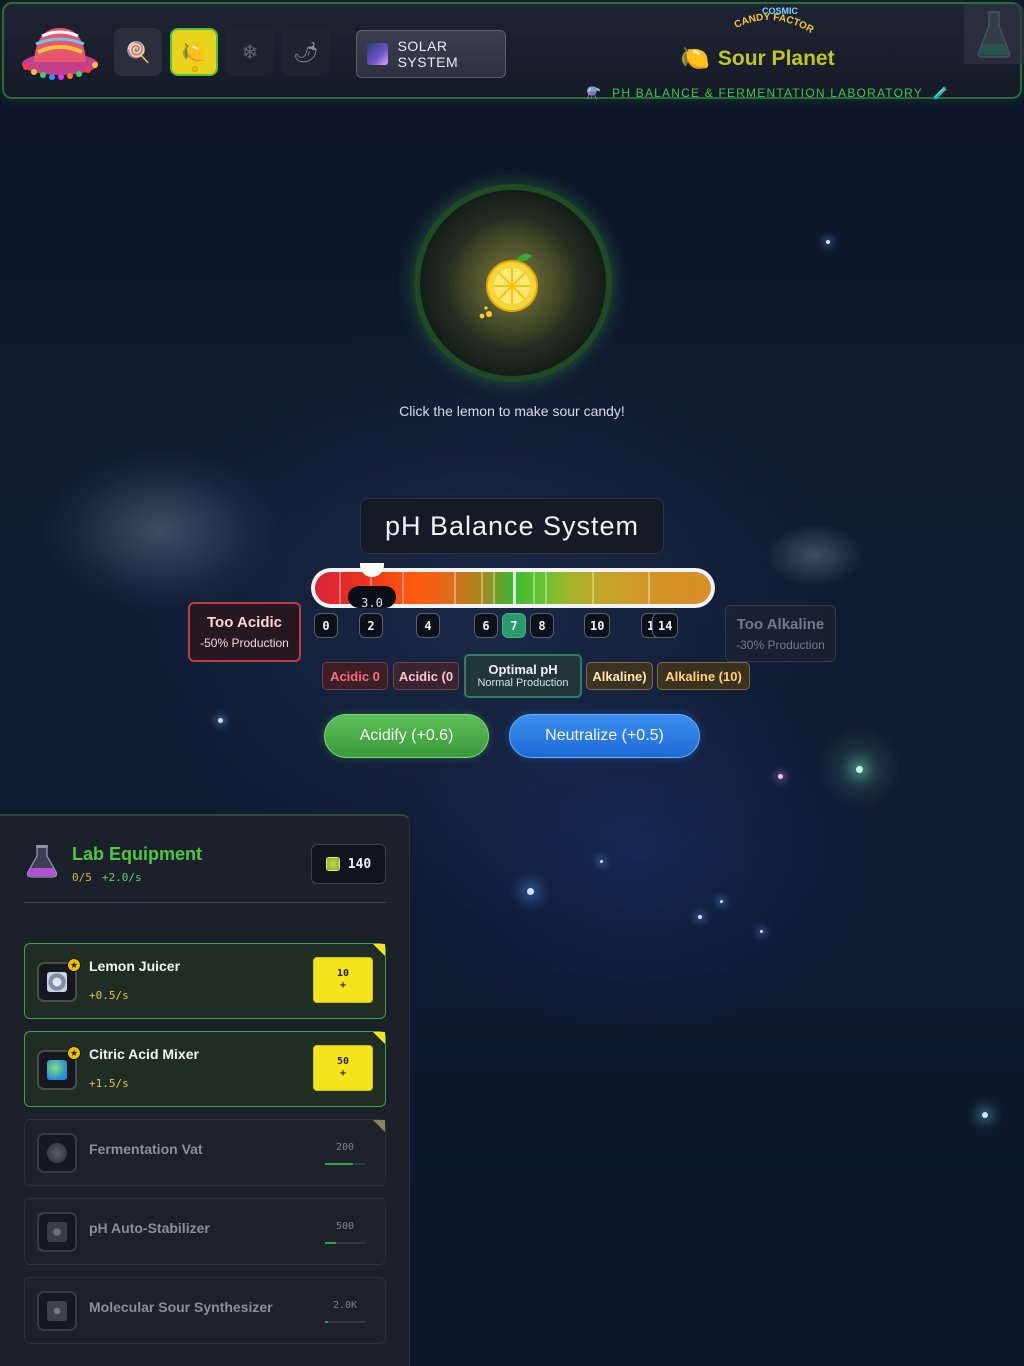 This screenshot has width=1024, height=1366. I want to click on ph-system-title: pH Balance System, so click(512, 526).